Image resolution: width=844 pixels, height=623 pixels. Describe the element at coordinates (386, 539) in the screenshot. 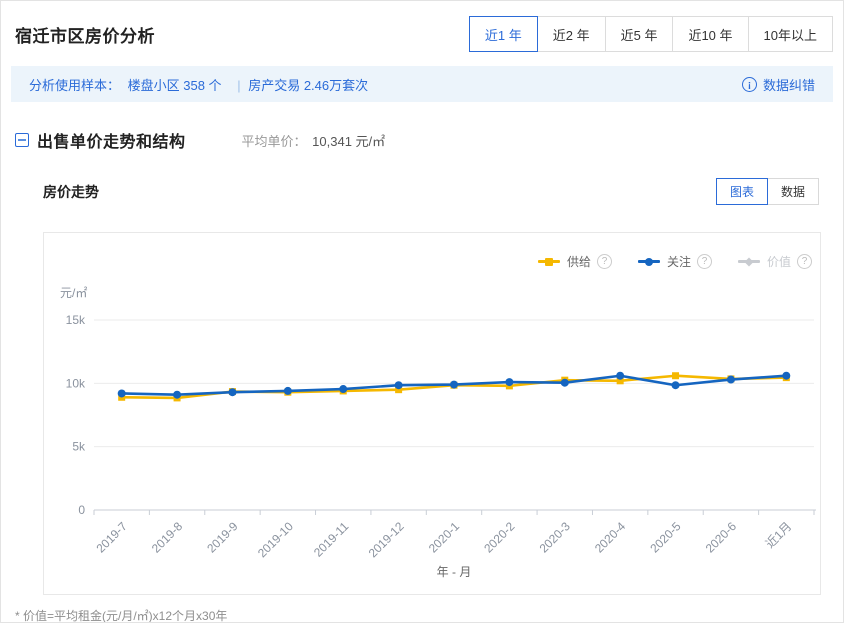

I see `svg-text: 2019-12` at that location.